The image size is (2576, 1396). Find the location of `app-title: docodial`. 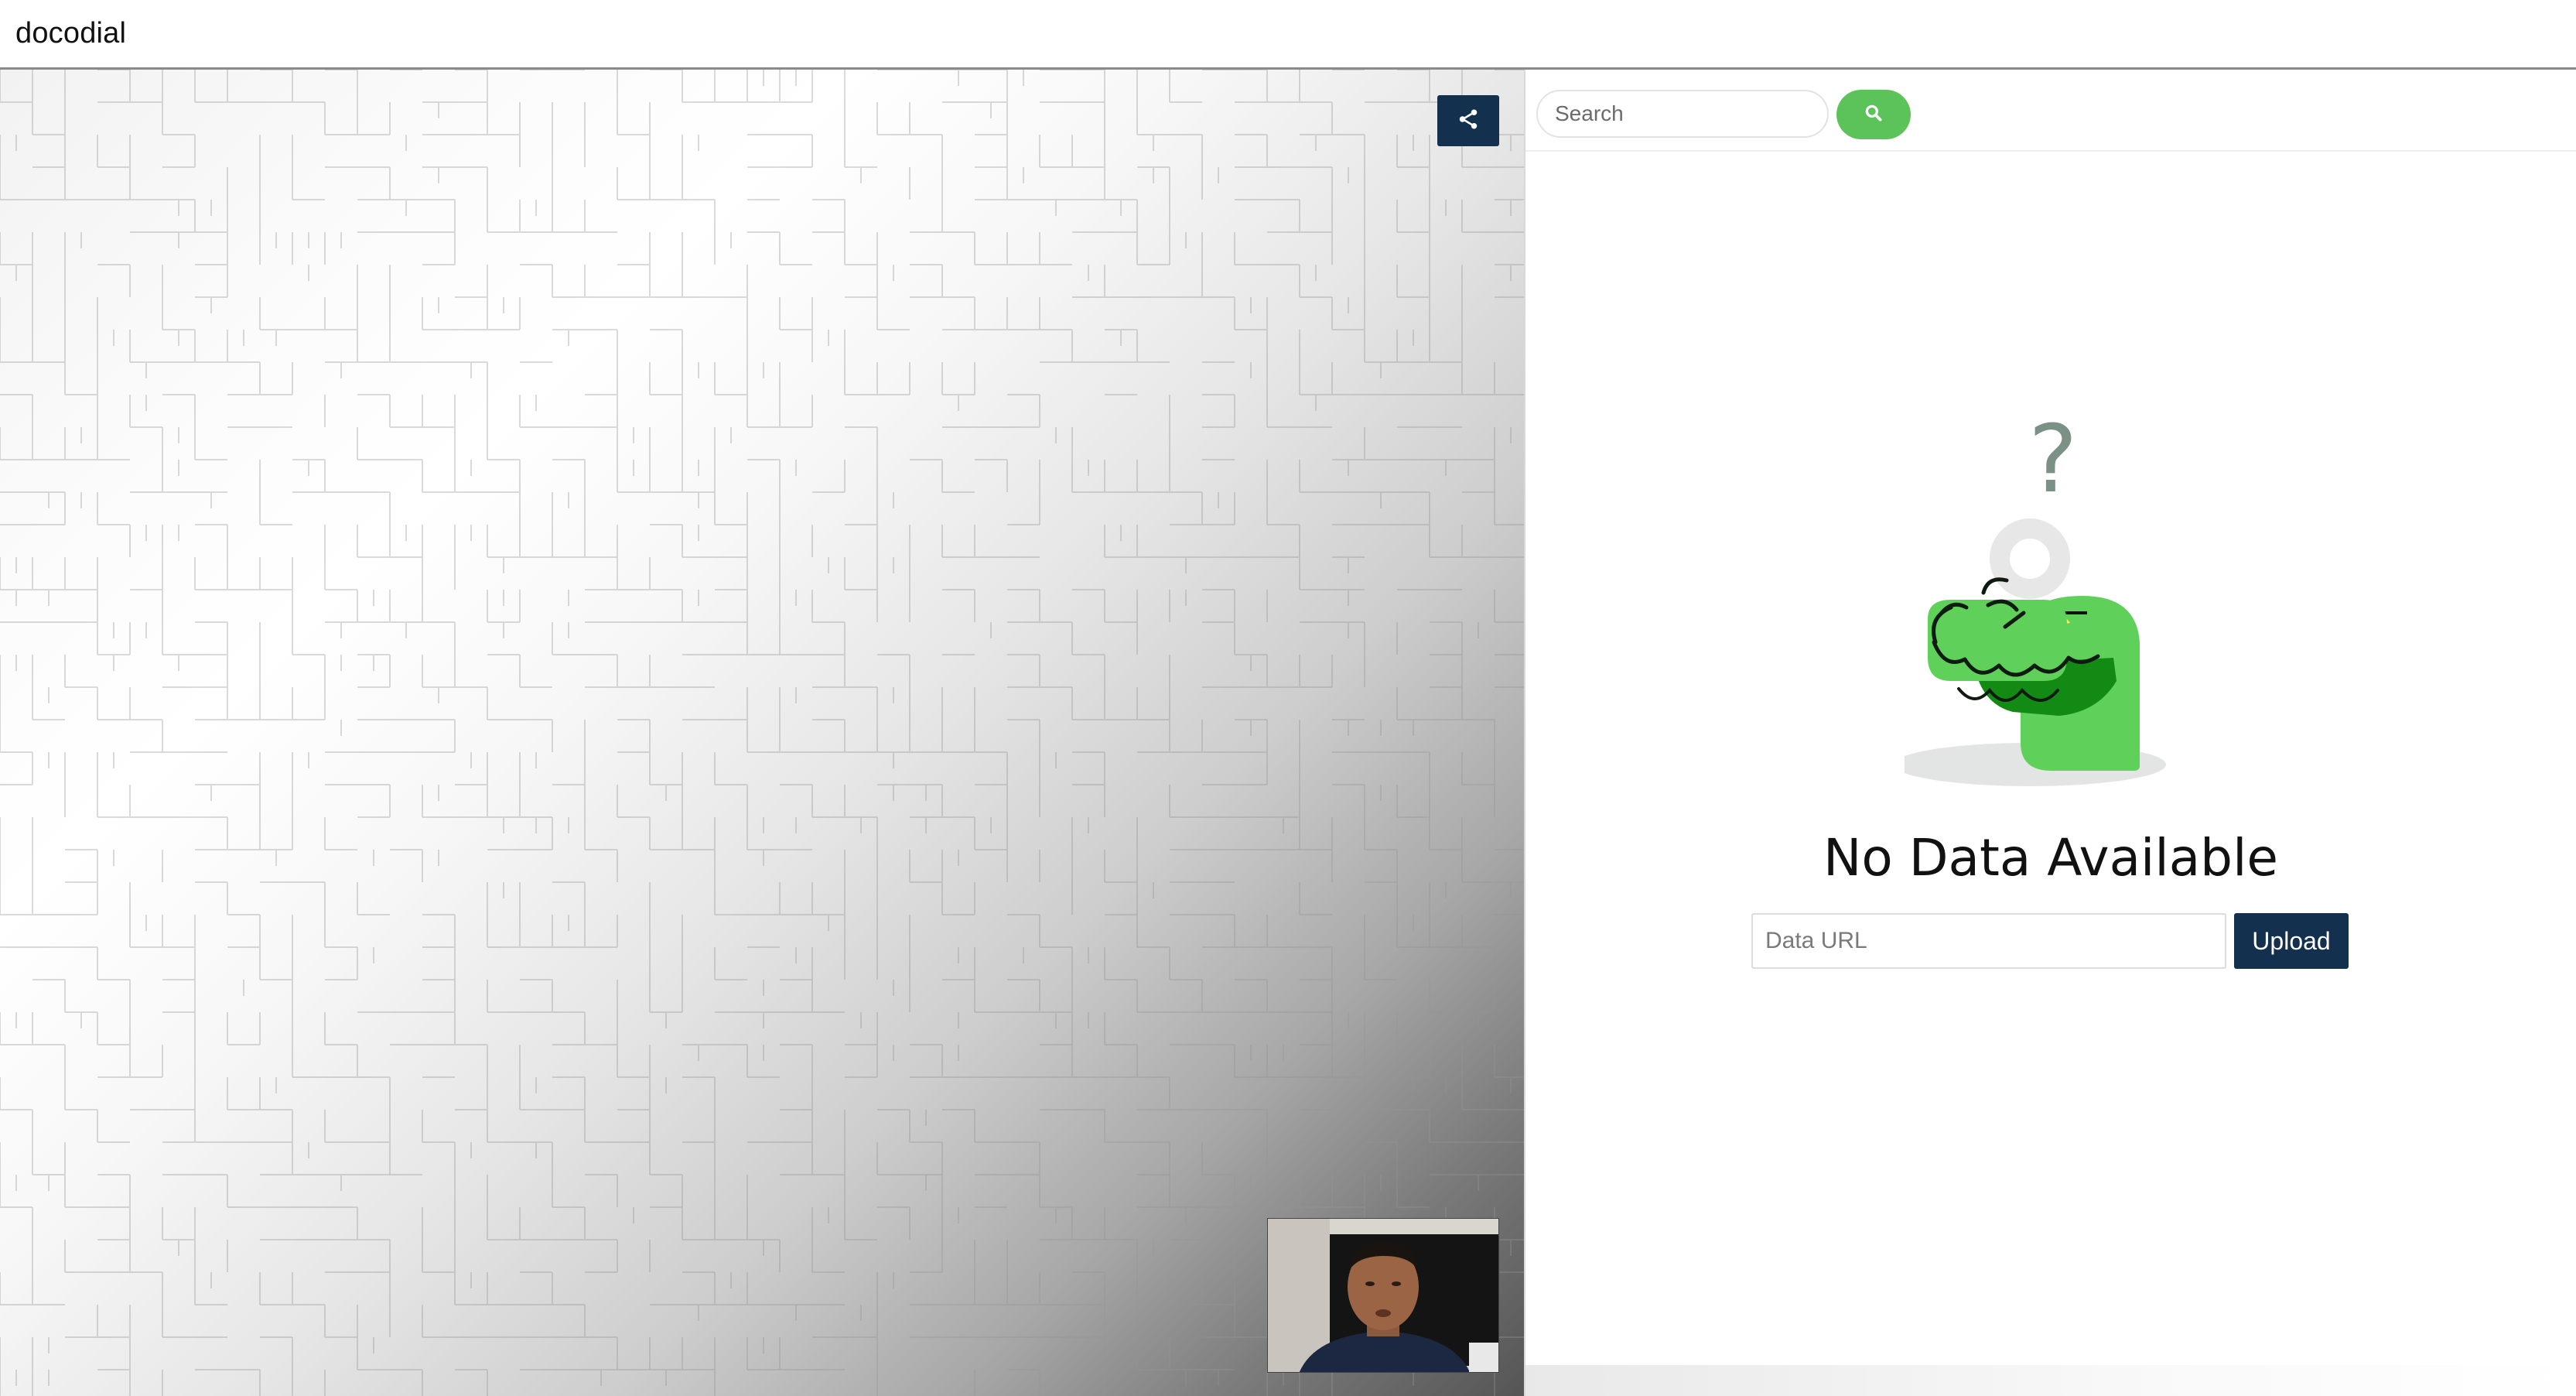

app-title: docodial is located at coordinates (71, 33).